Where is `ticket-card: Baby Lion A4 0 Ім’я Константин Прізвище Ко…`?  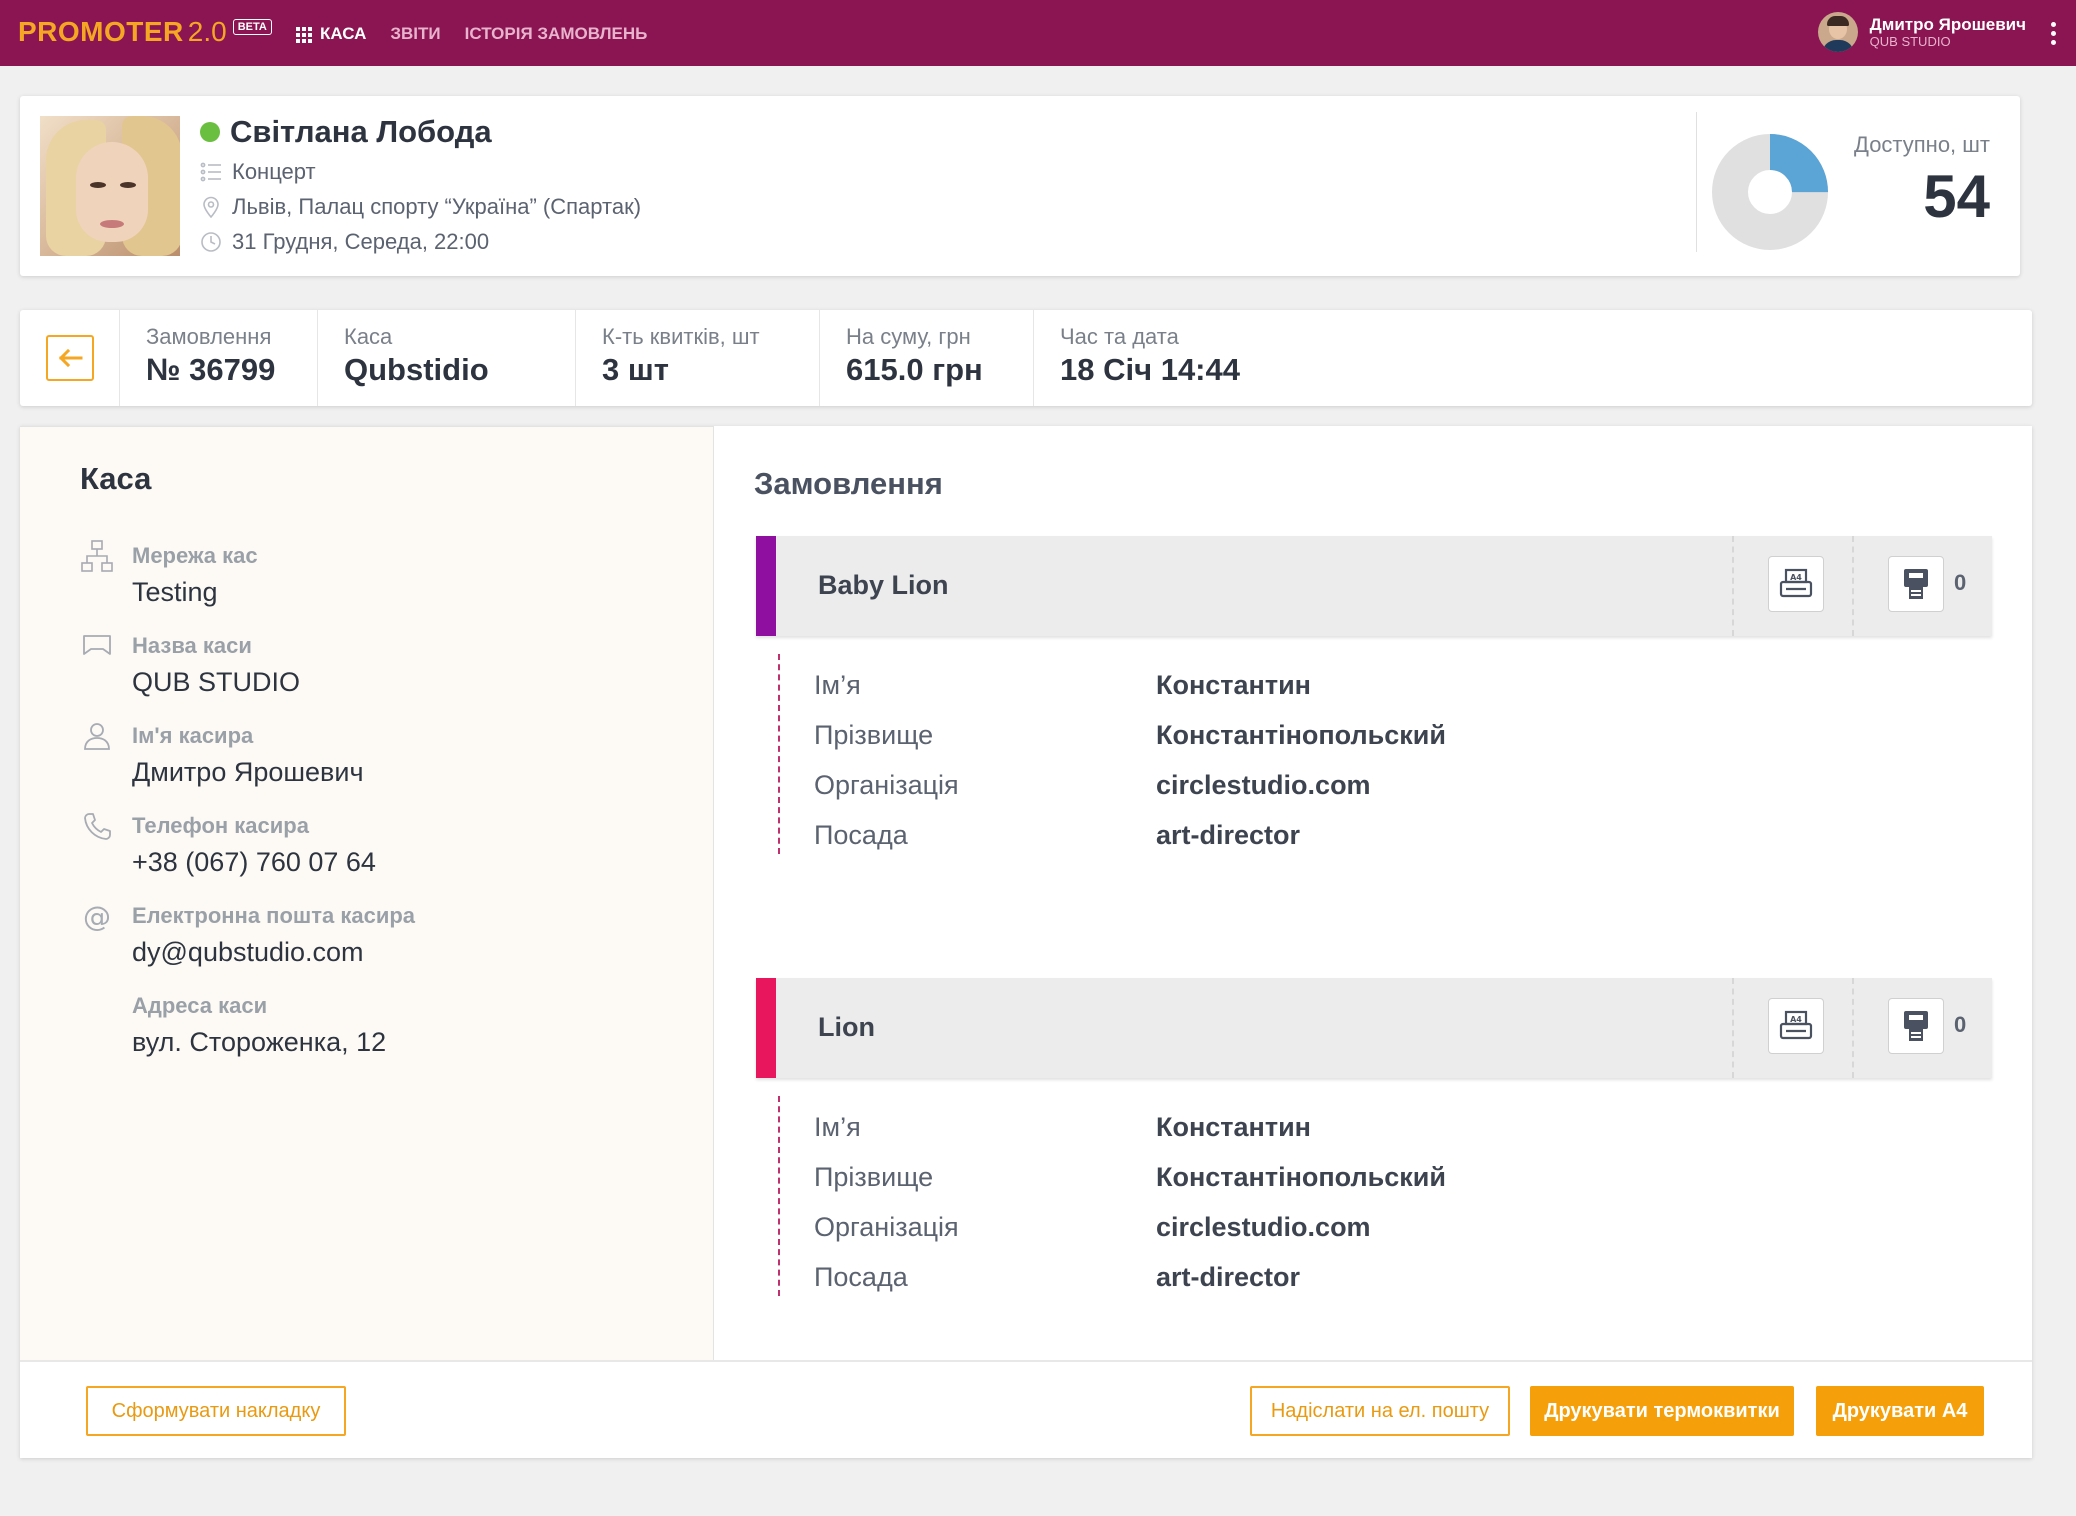 ticket-card: Baby Lion A4 0 Ім’я Константин Прізвище Ко… is located at coordinates (1374, 696).